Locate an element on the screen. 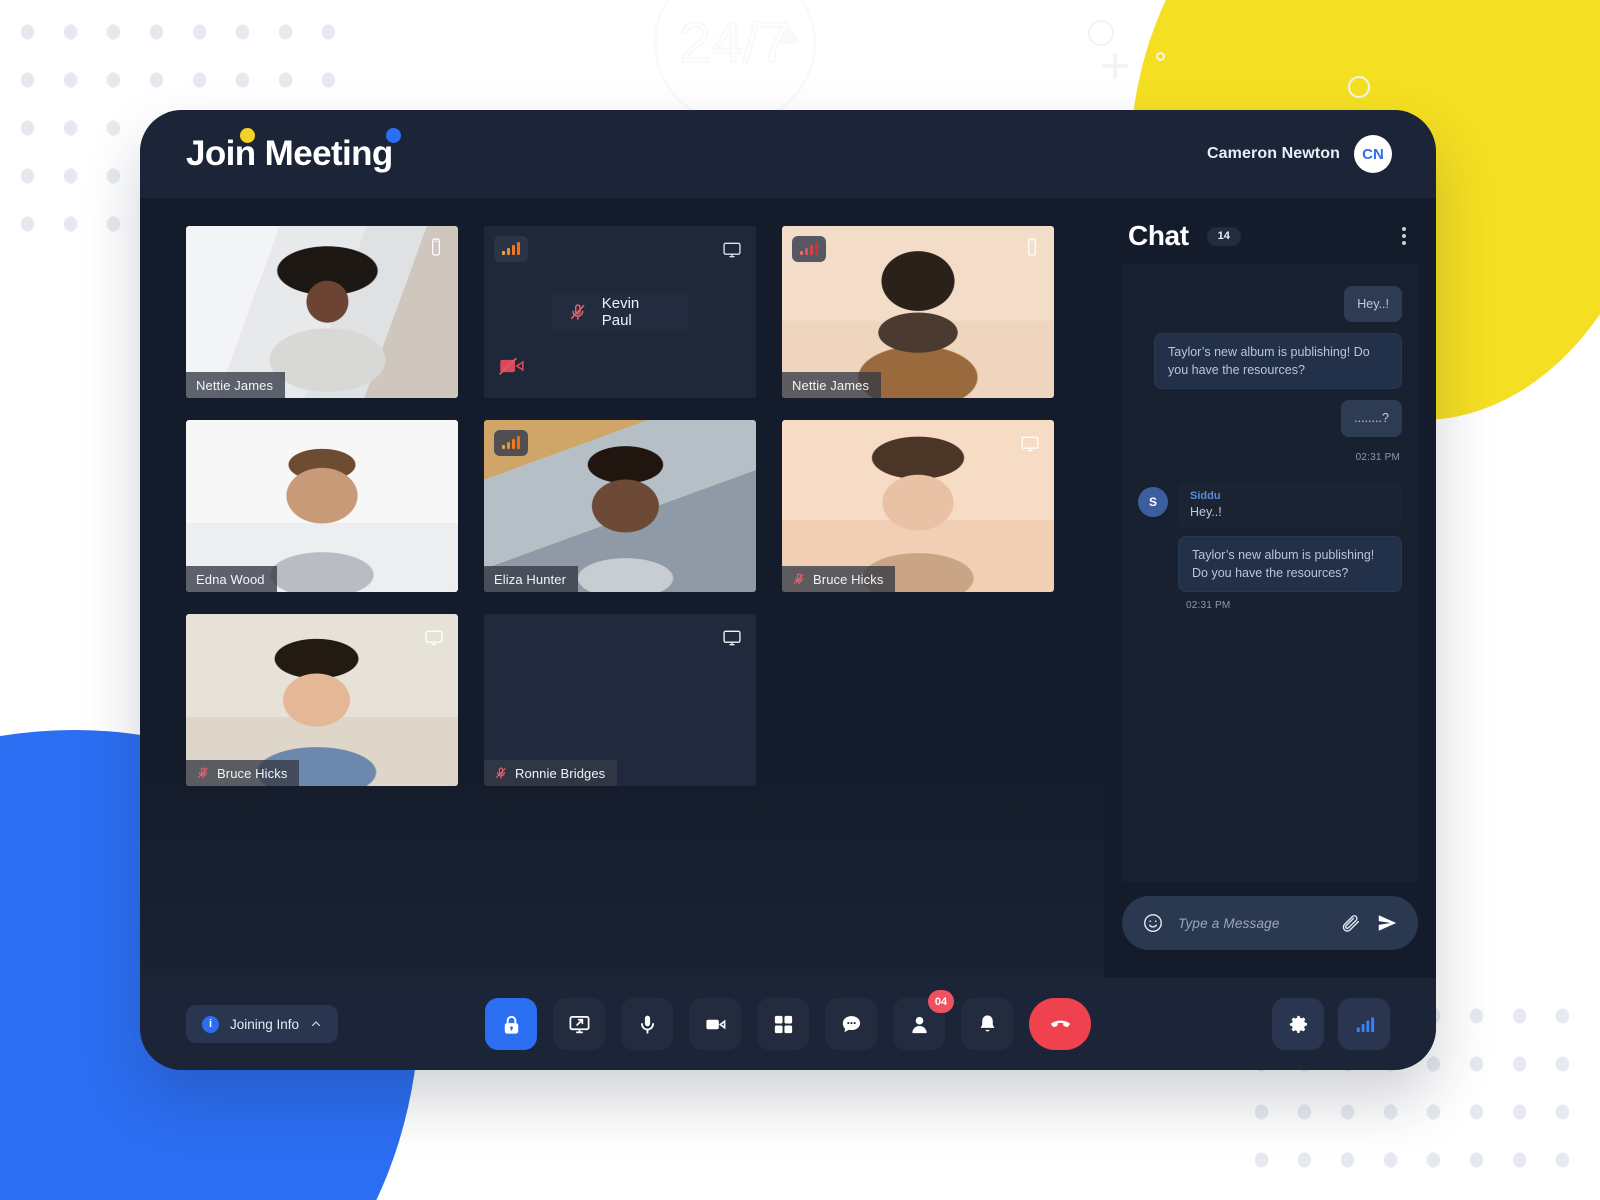  svg-text: 24/7 is located at coordinates (735, 43).